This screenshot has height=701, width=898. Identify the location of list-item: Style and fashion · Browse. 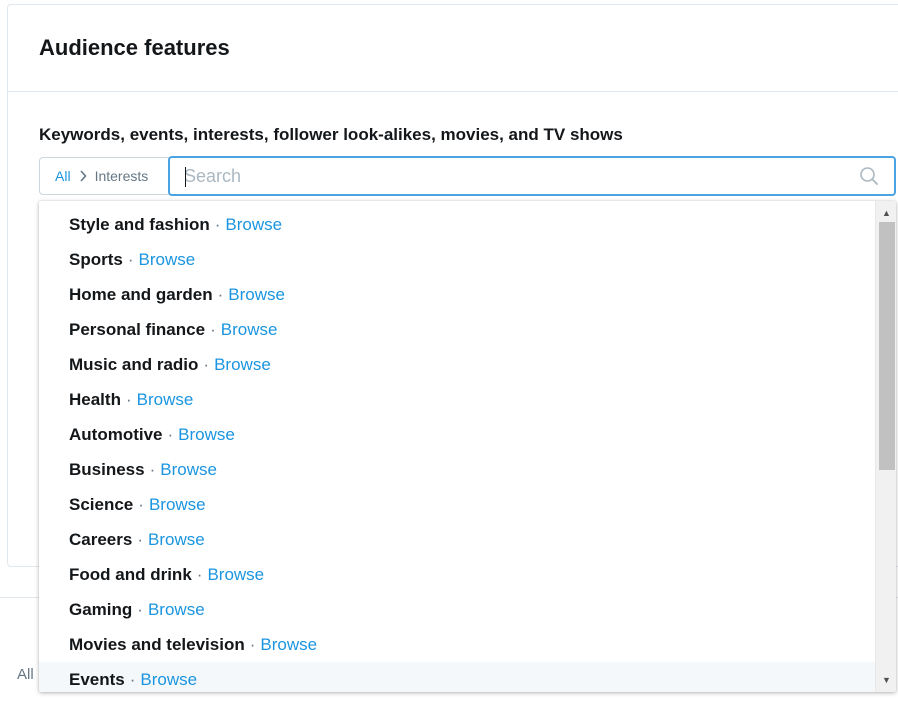
(457, 224).